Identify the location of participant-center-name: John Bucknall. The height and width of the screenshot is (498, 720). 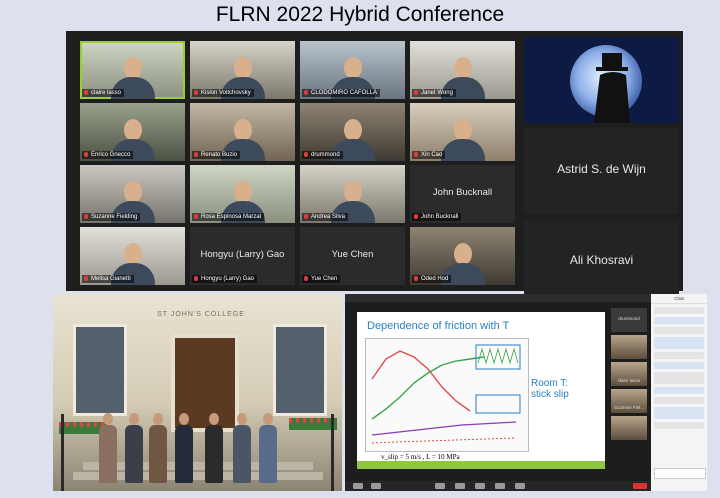
(462, 192).